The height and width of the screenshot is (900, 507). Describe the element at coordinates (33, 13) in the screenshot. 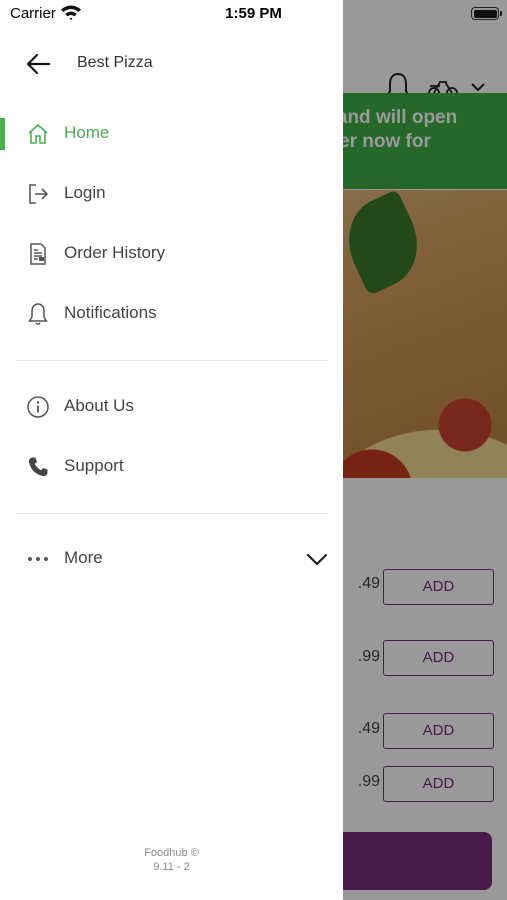

I see `carrier-label: Carrier` at that location.